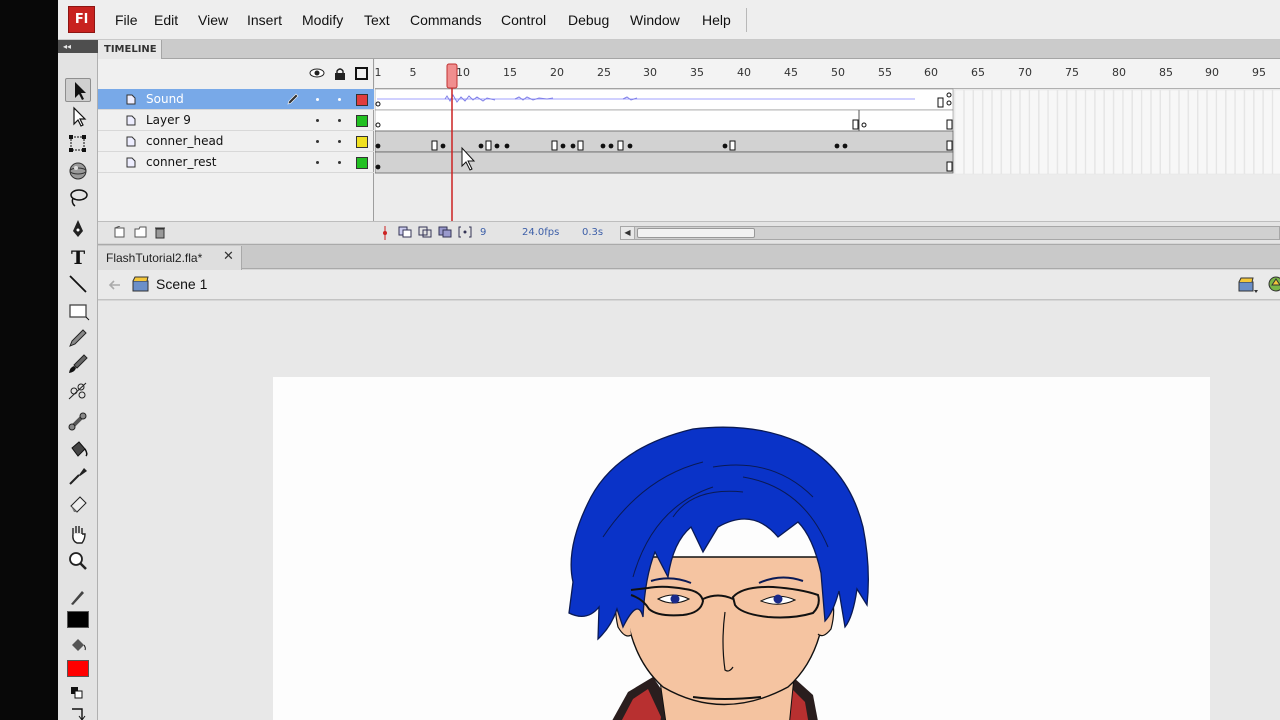 This screenshot has height=720, width=1280. Describe the element at coordinates (78, 391) in the screenshot. I see `deco-tool-icon` at that location.